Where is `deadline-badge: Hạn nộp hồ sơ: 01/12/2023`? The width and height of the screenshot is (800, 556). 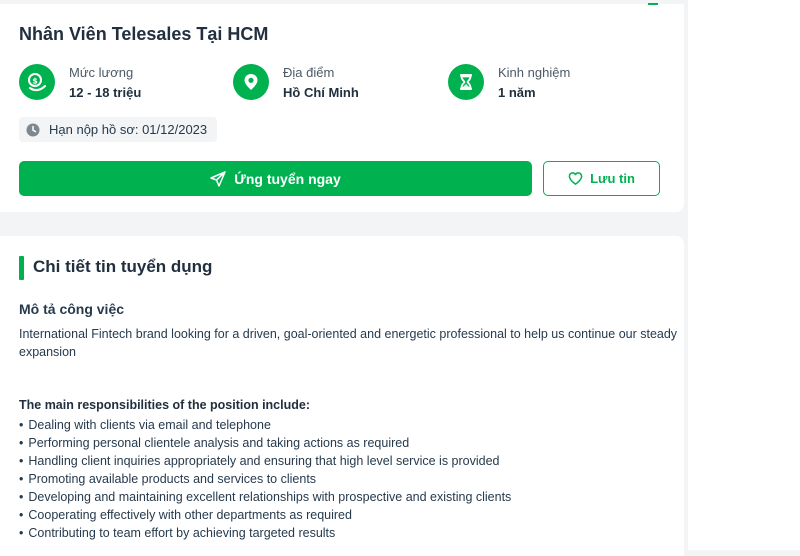 deadline-badge: Hạn nộp hồ sơ: 01/12/2023 is located at coordinates (118, 129).